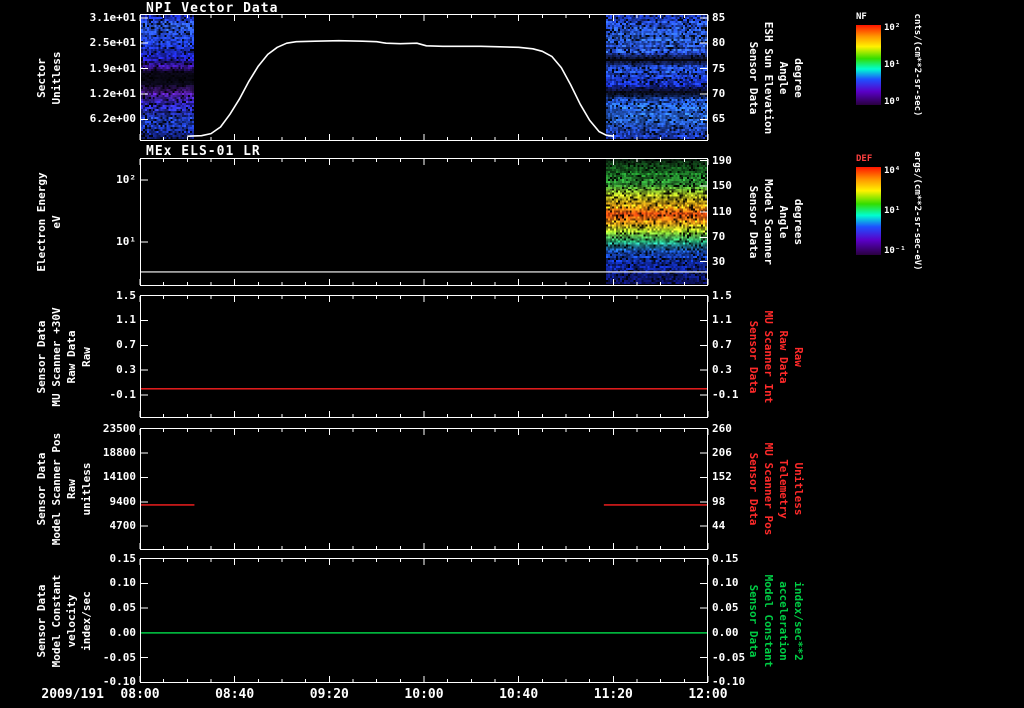 Image resolution: width=1024 pixels, height=708 pixels. I want to click on y-tick-label-left: 10², so click(126, 179).